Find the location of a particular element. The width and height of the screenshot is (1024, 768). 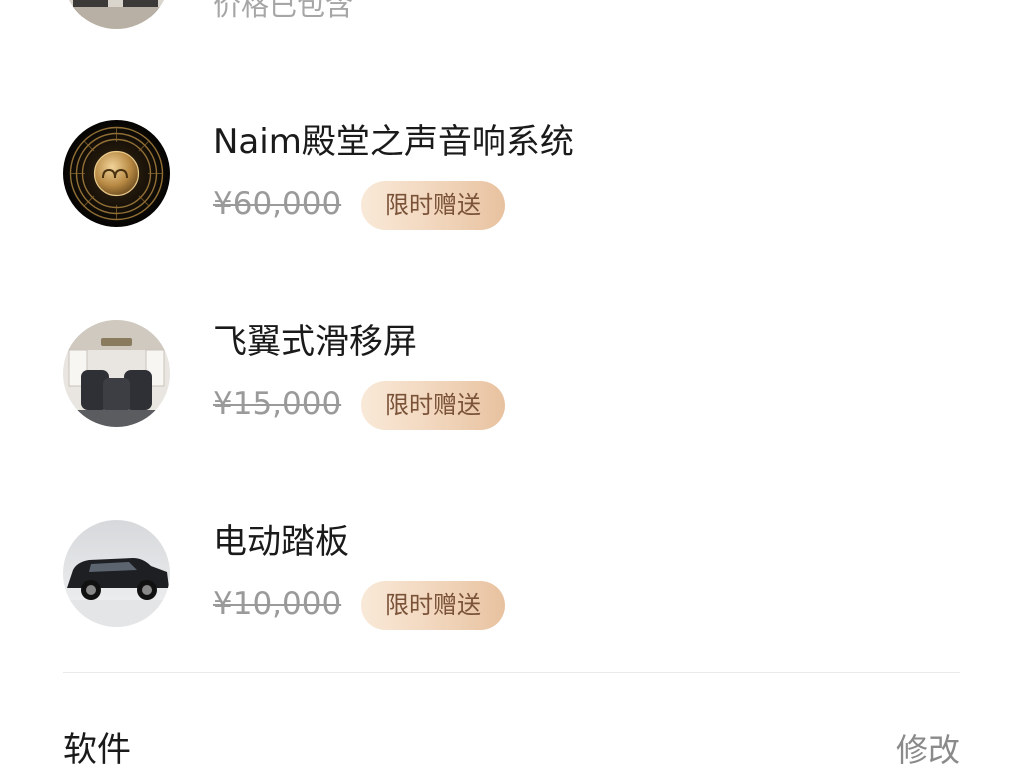

software-section-title: 软件 is located at coordinates (97, 749).